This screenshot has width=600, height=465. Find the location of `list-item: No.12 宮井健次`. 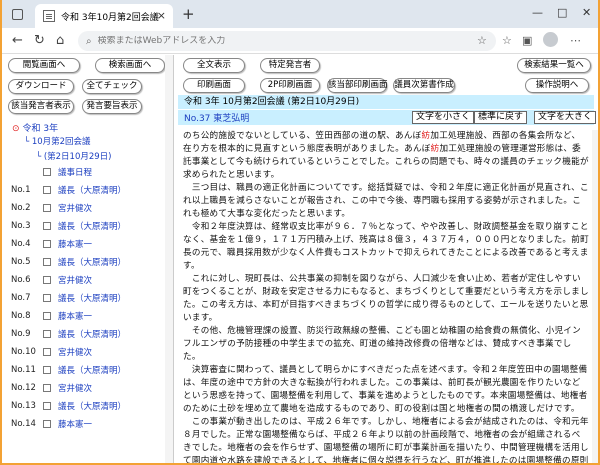

list-item: No.12 宮井健次 is located at coordinates (87, 388).